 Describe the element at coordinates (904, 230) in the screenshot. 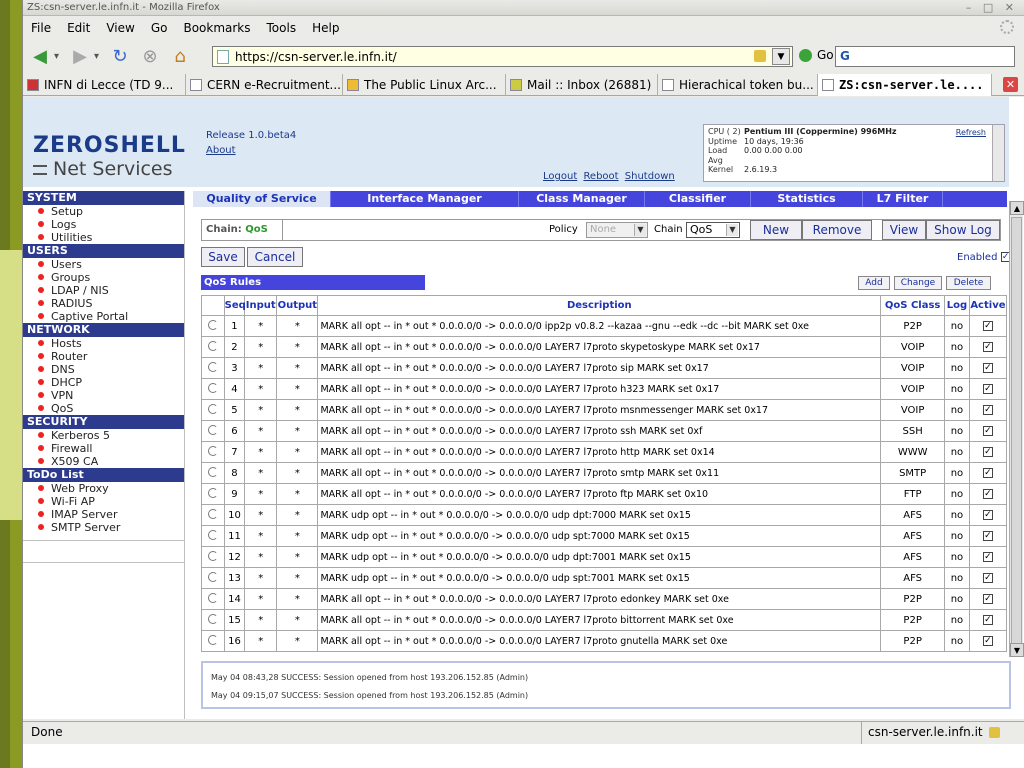

I see `view-button: View` at that location.